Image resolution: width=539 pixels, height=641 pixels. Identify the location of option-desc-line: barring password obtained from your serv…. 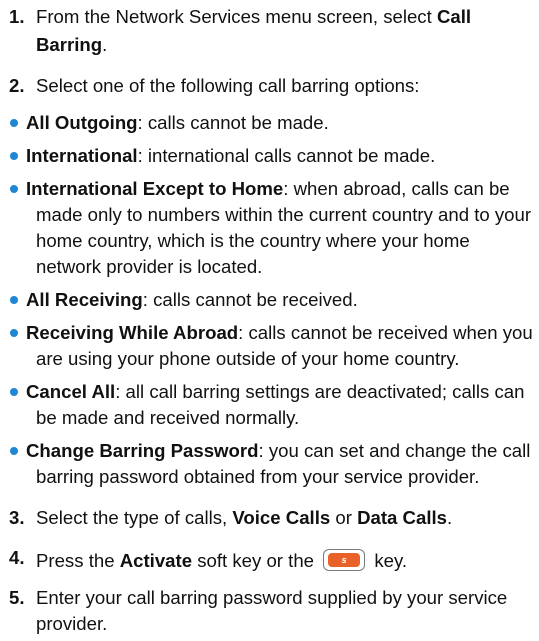
(258, 476).